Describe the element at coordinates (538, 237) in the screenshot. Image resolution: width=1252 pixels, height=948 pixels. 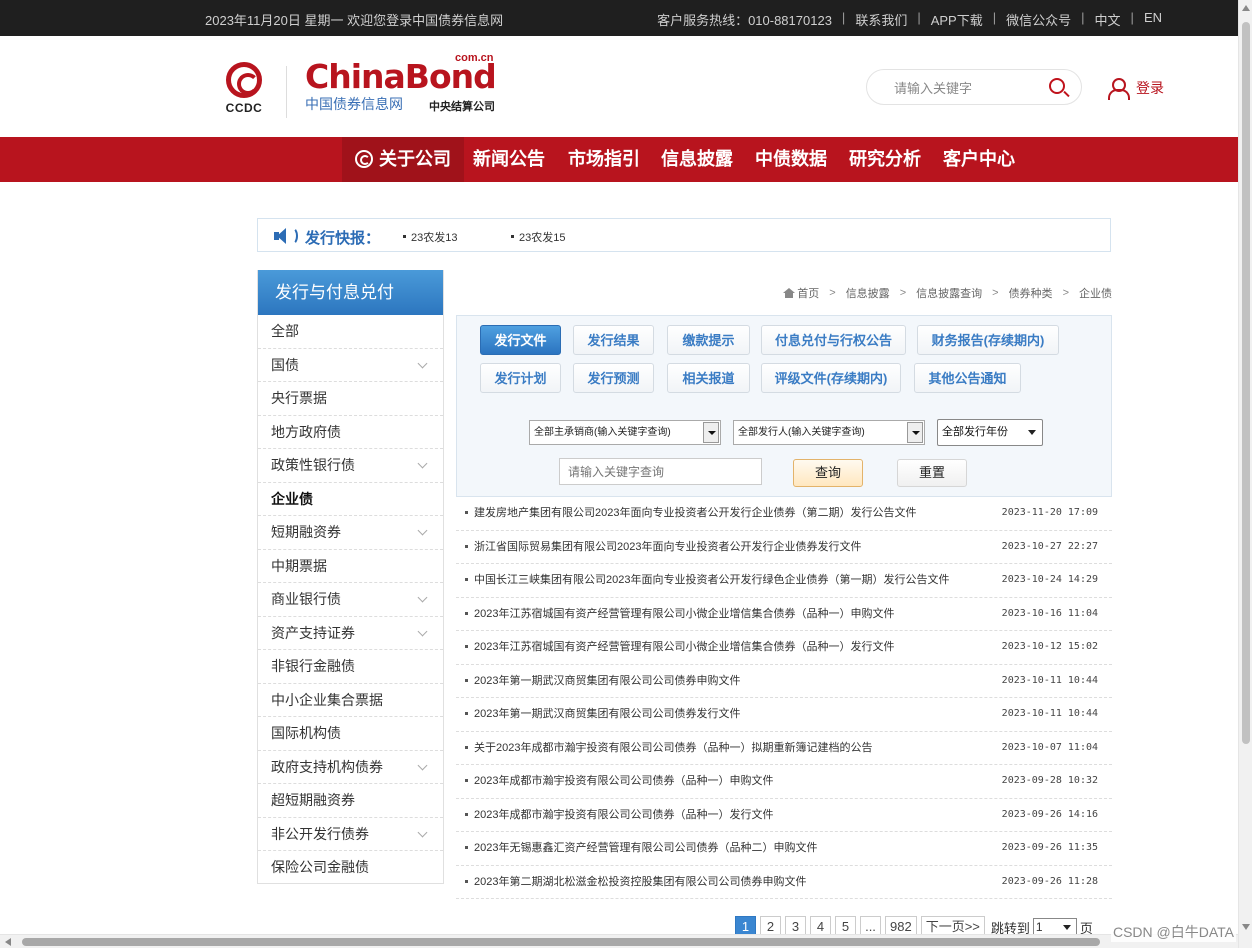
I see `ticker-item: 23农发15` at that location.